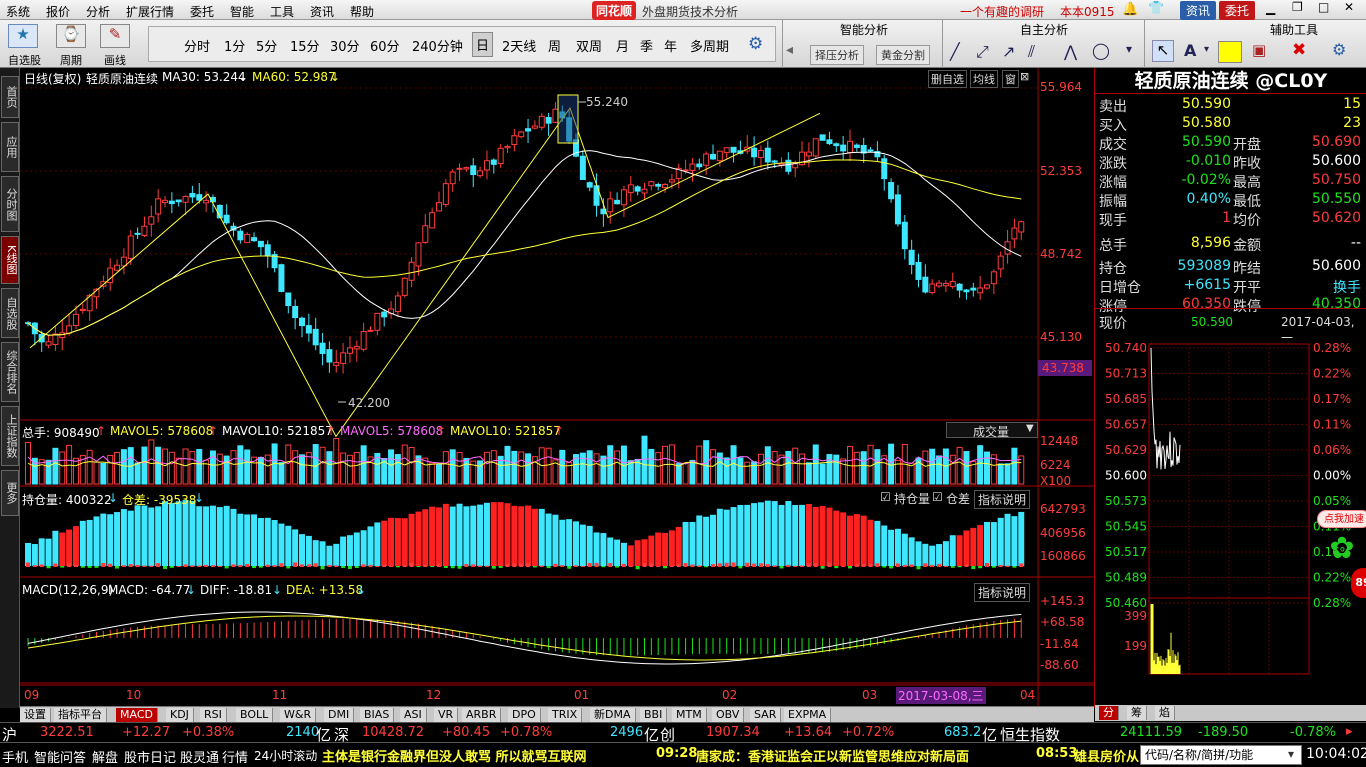  Describe the element at coordinates (137, 715) in the screenshot. I see `tab-macd: MACD` at that location.